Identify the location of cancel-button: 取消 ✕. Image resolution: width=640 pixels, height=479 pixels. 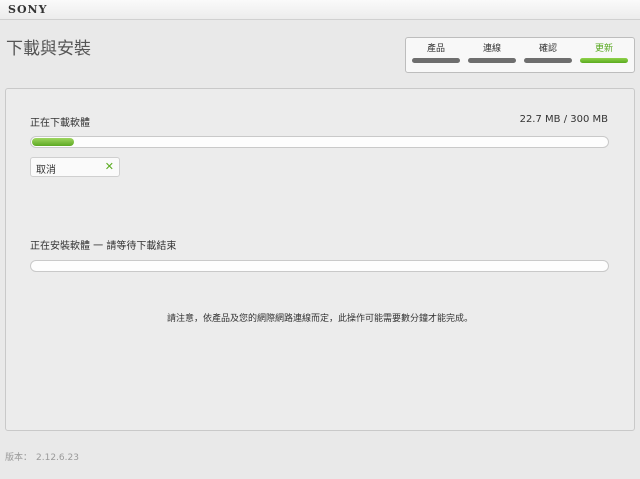
(75, 167).